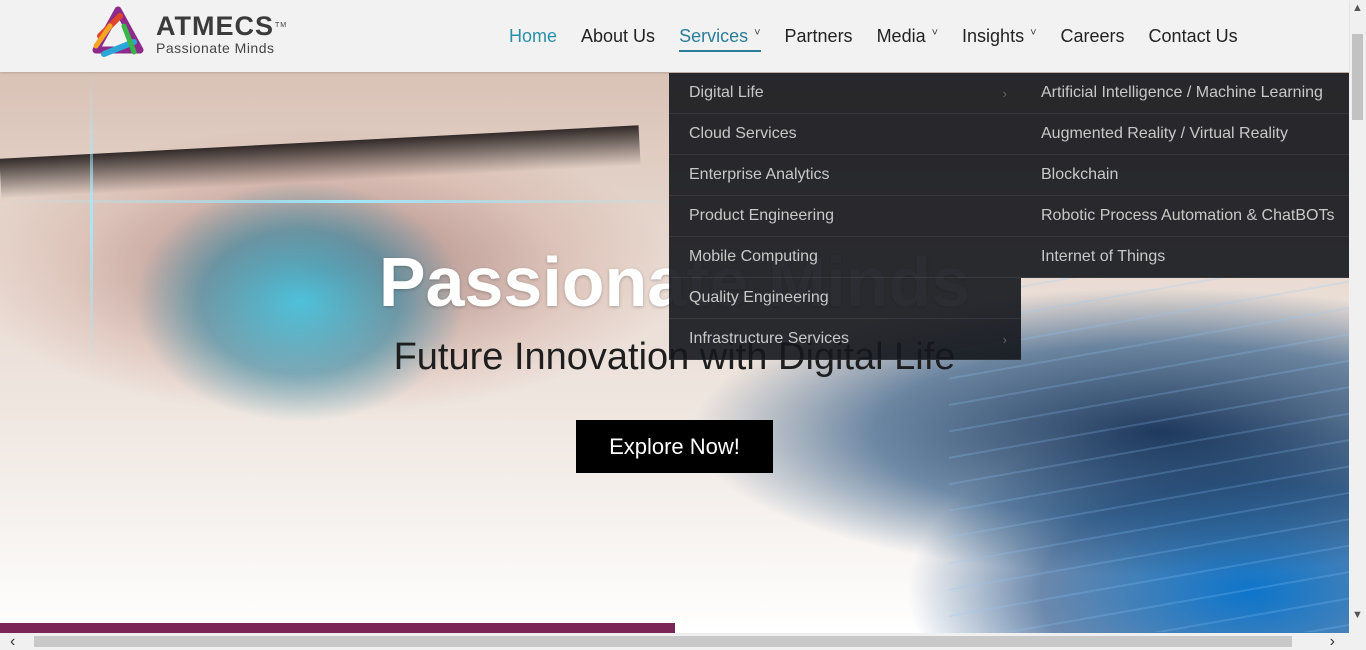 The width and height of the screenshot is (1366, 650). What do you see at coordinates (91, 222) in the screenshot?
I see `hero-light-flare-vertical` at bounding box center [91, 222].